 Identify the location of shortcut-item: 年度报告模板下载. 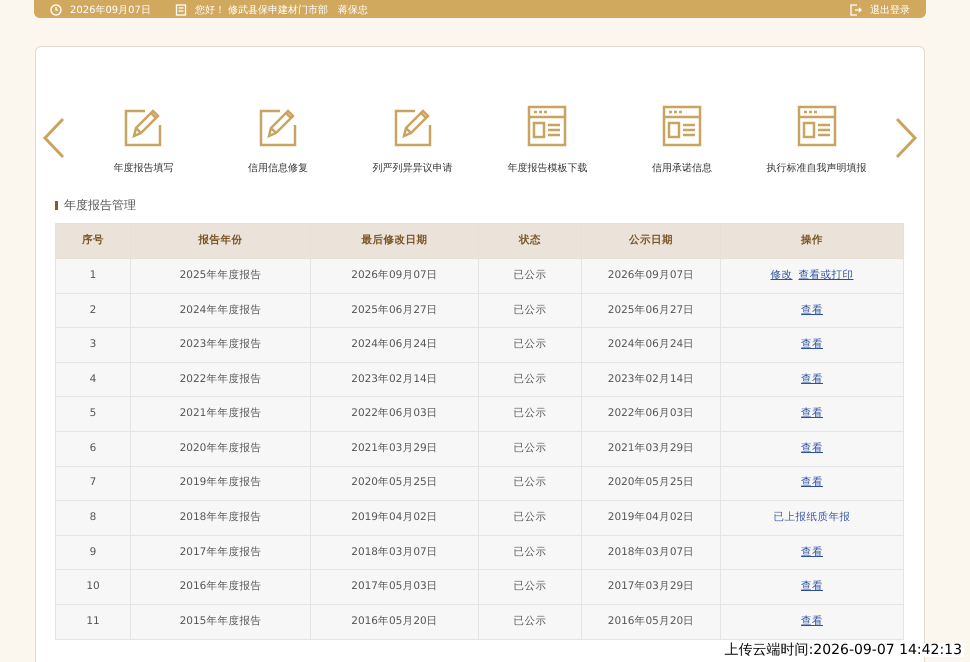
(547, 137).